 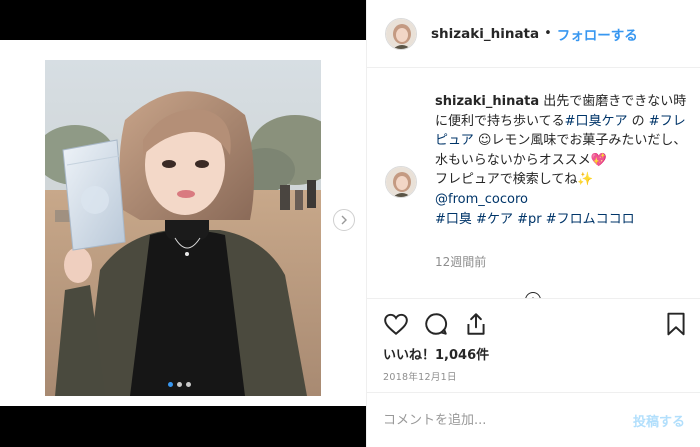 What do you see at coordinates (401, 33) in the screenshot?
I see `avatar` at bounding box center [401, 33].